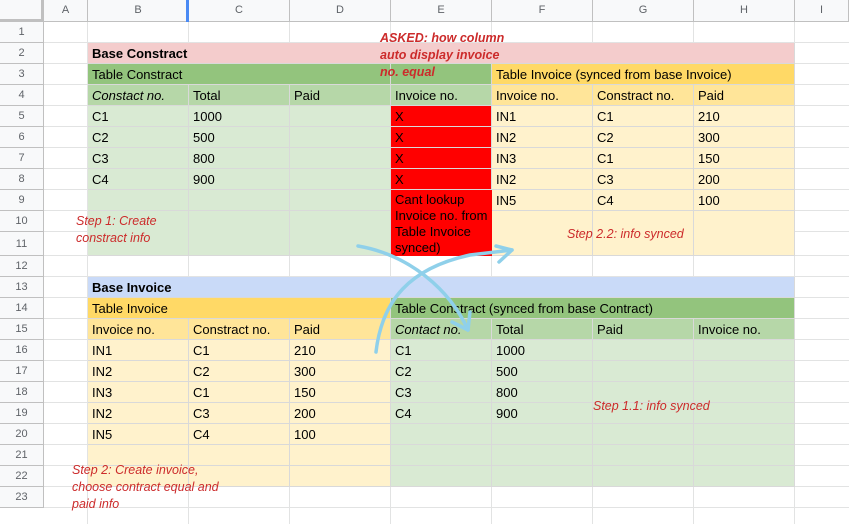 The width and height of the screenshot is (849, 524). I want to click on sync-arrows, so click(435, 299).